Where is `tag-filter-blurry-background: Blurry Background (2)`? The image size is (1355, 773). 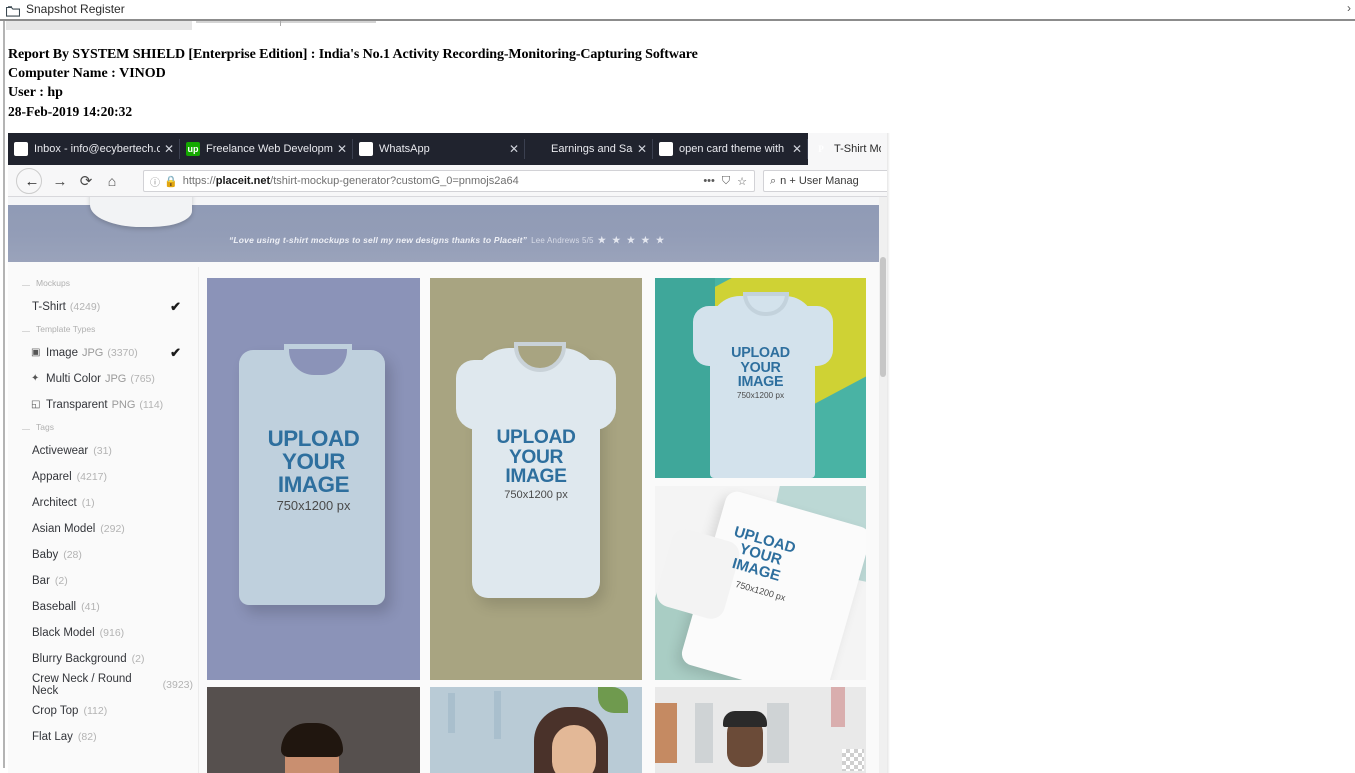 tag-filter-blurry-background: Blurry Background (2) is located at coordinates (100, 659).